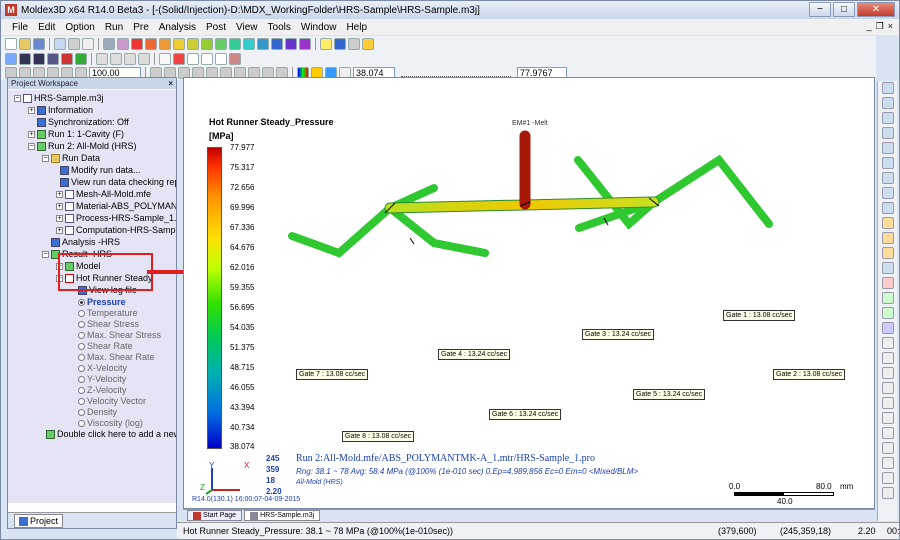 The image size is (900, 540). I want to click on measure-icon, so click(887, 208).